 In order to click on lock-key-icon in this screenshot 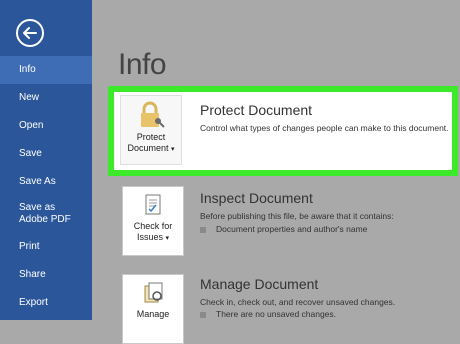, I will do `click(153, 114)`.